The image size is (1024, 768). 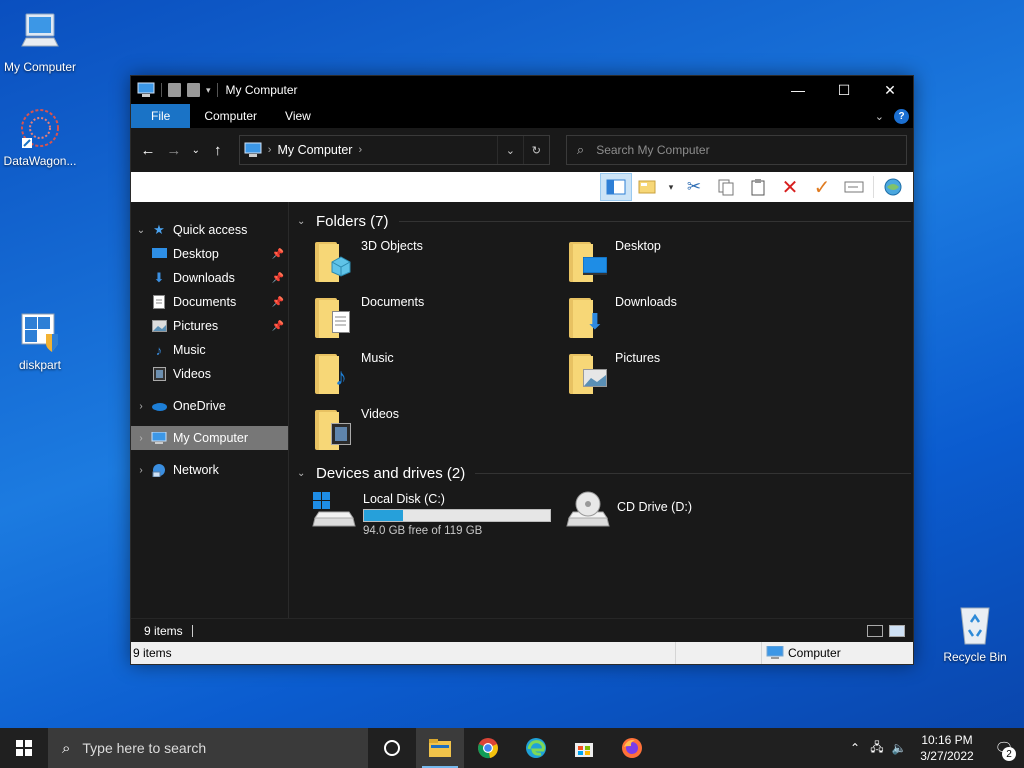 What do you see at coordinates (875, 630) in the screenshot?
I see `details-view-icon` at bounding box center [875, 630].